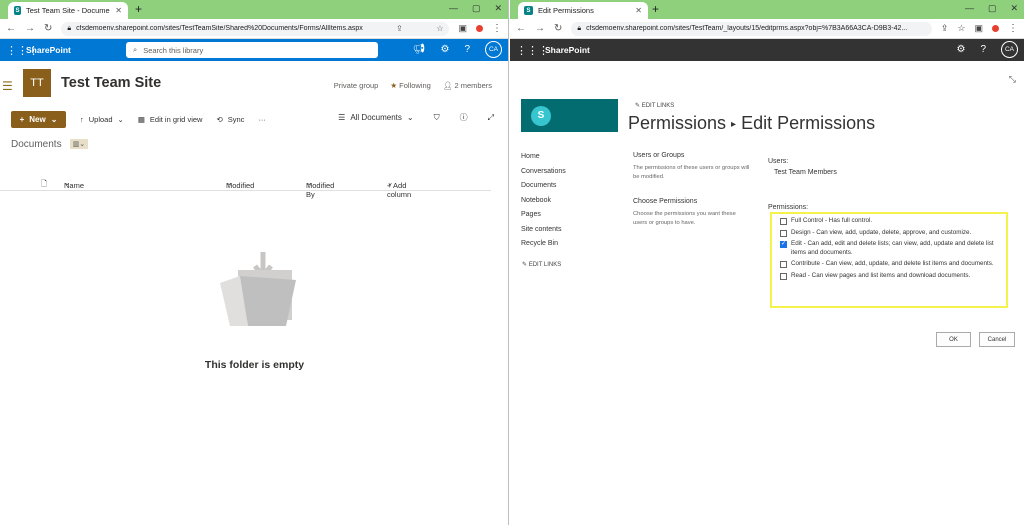 The image size is (1024, 525). What do you see at coordinates (79, 144) in the screenshot?
I see `library-view-icon: ▥⌄` at bounding box center [79, 144].